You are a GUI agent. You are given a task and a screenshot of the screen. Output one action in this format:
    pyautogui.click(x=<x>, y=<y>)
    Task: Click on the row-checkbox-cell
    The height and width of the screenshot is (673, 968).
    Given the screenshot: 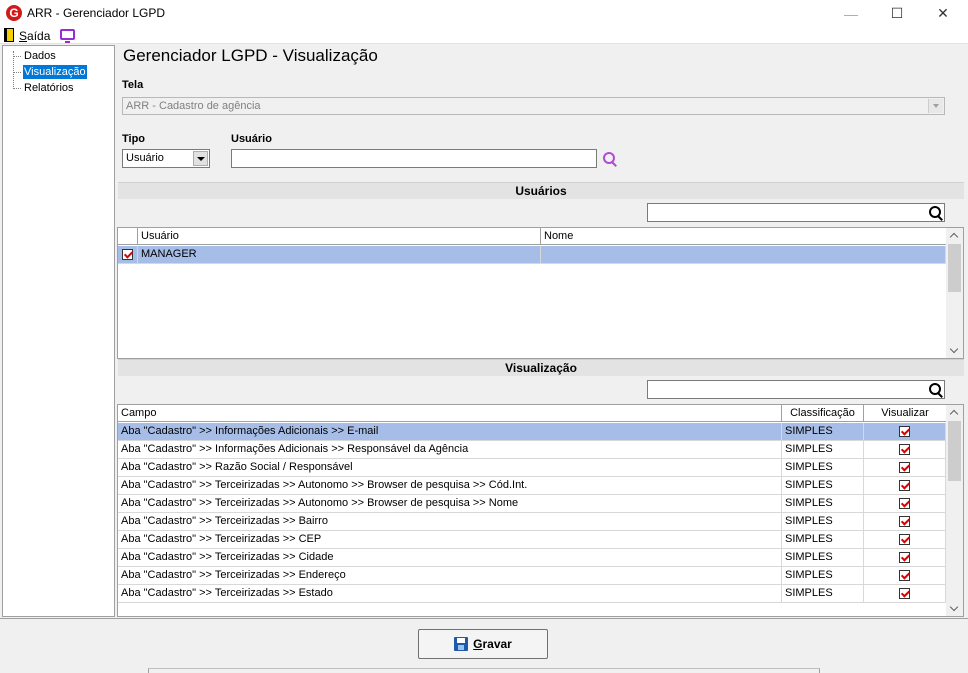 What is the action you would take?
    pyautogui.click(x=128, y=255)
    